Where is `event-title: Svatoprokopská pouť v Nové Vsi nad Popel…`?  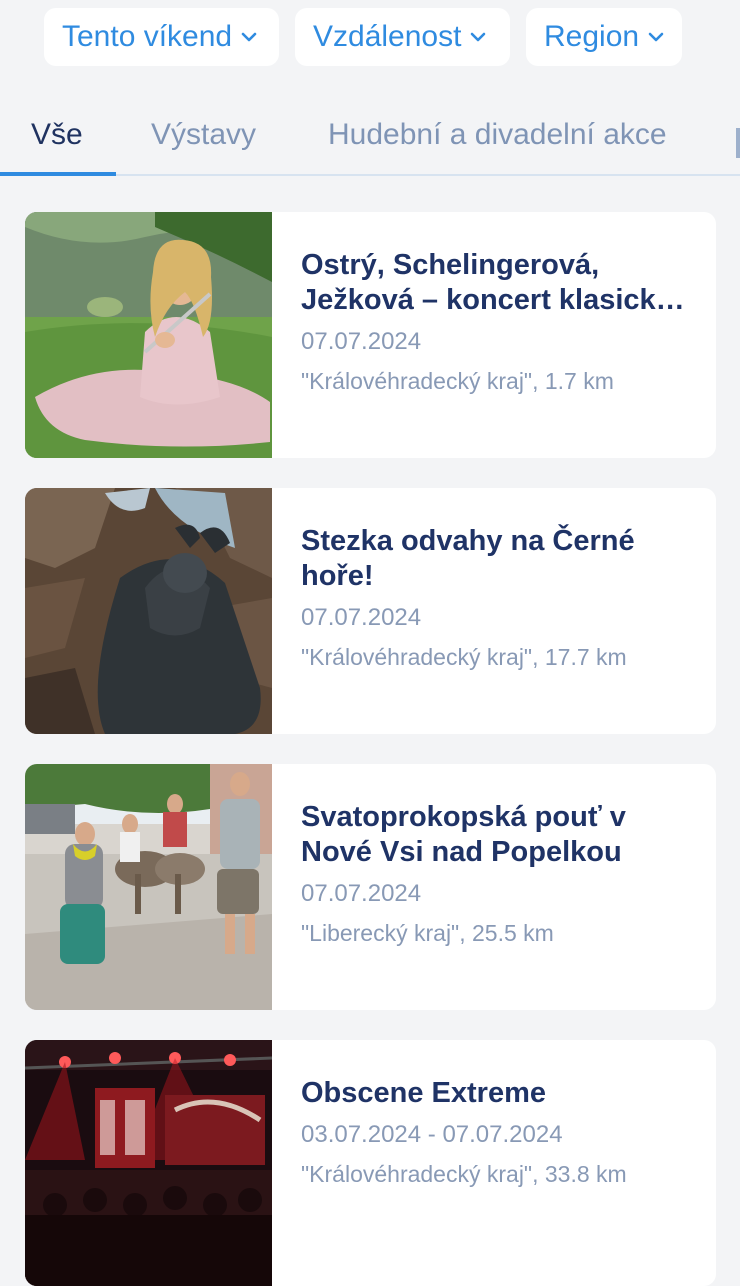 event-title: Svatoprokopská pouť v Nové Vsi nad Popel… is located at coordinates (463, 834).